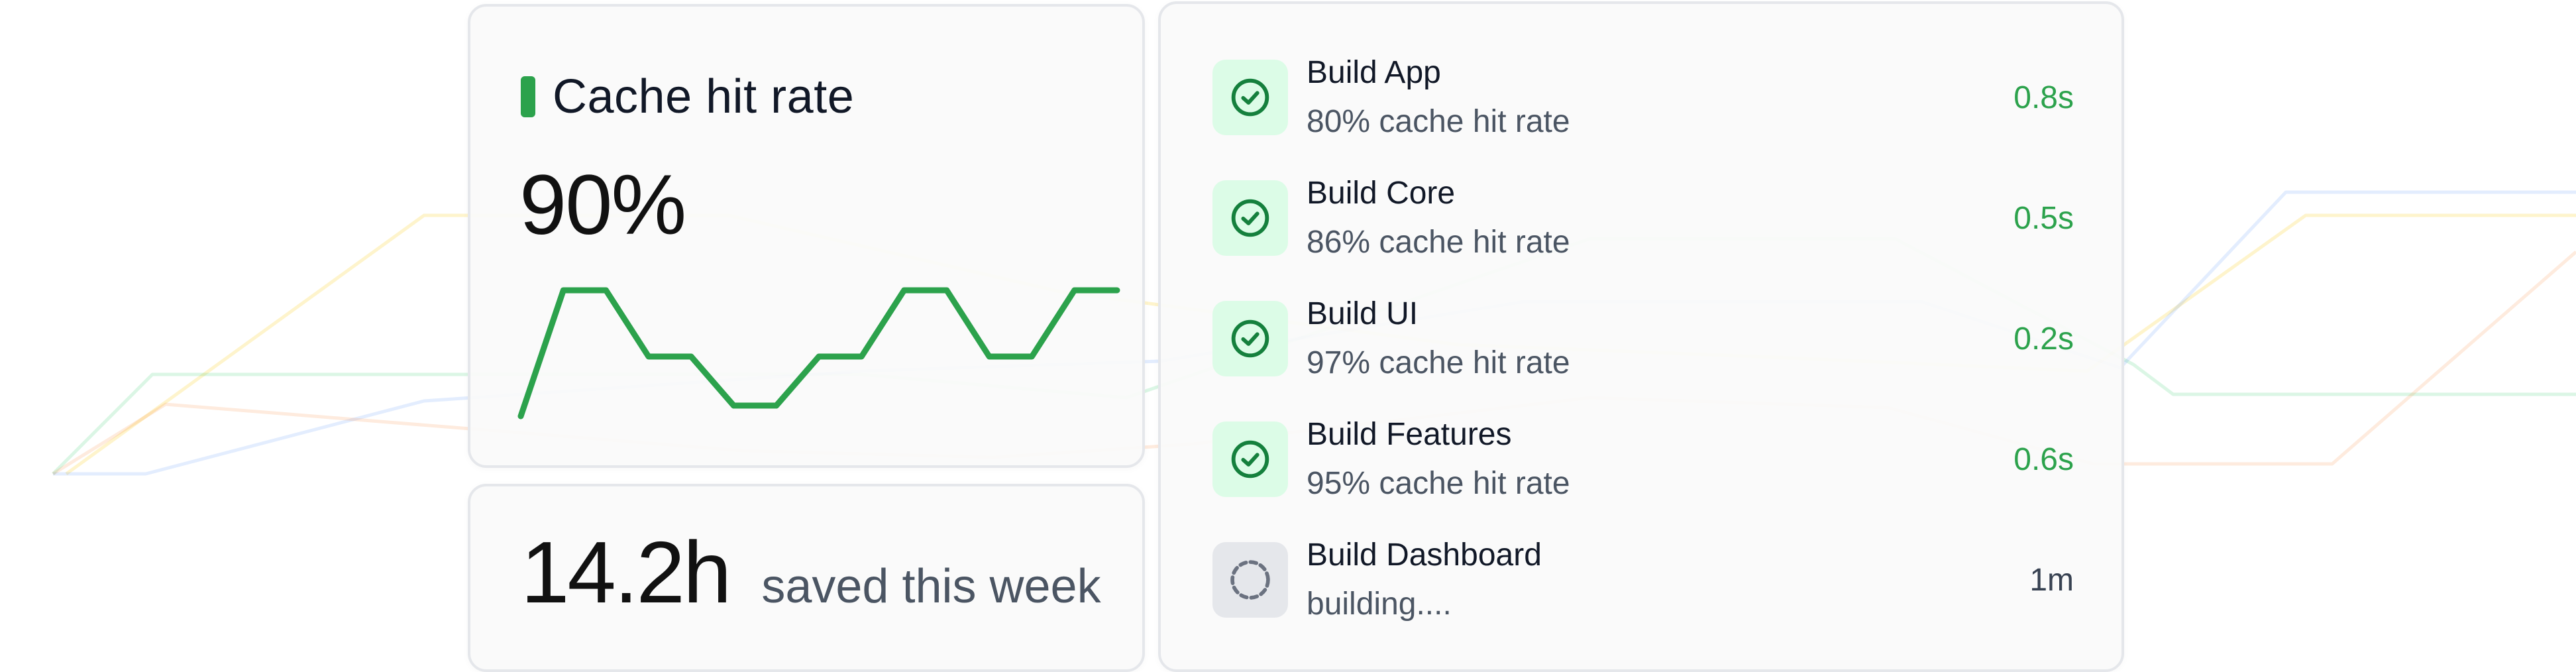  I want to click on sparkline-path, so click(819, 354).